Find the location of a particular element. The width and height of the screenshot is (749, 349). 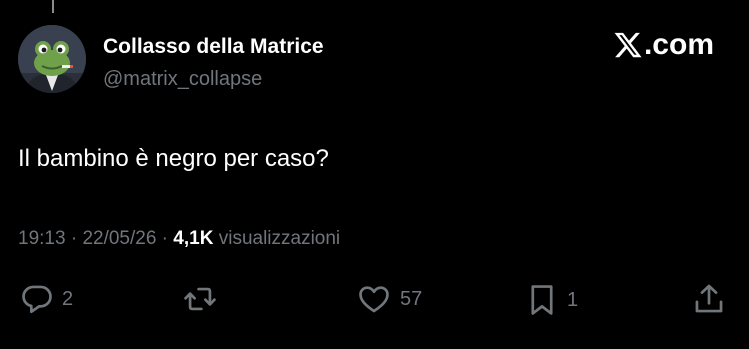

action-bar: 2 57 1 is located at coordinates (374, 300).